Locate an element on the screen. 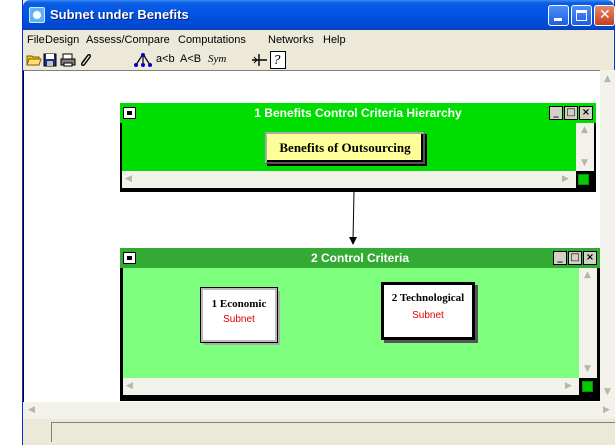 The image size is (615, 445). menu-computations: Computations is located at coordinates (212, 40).